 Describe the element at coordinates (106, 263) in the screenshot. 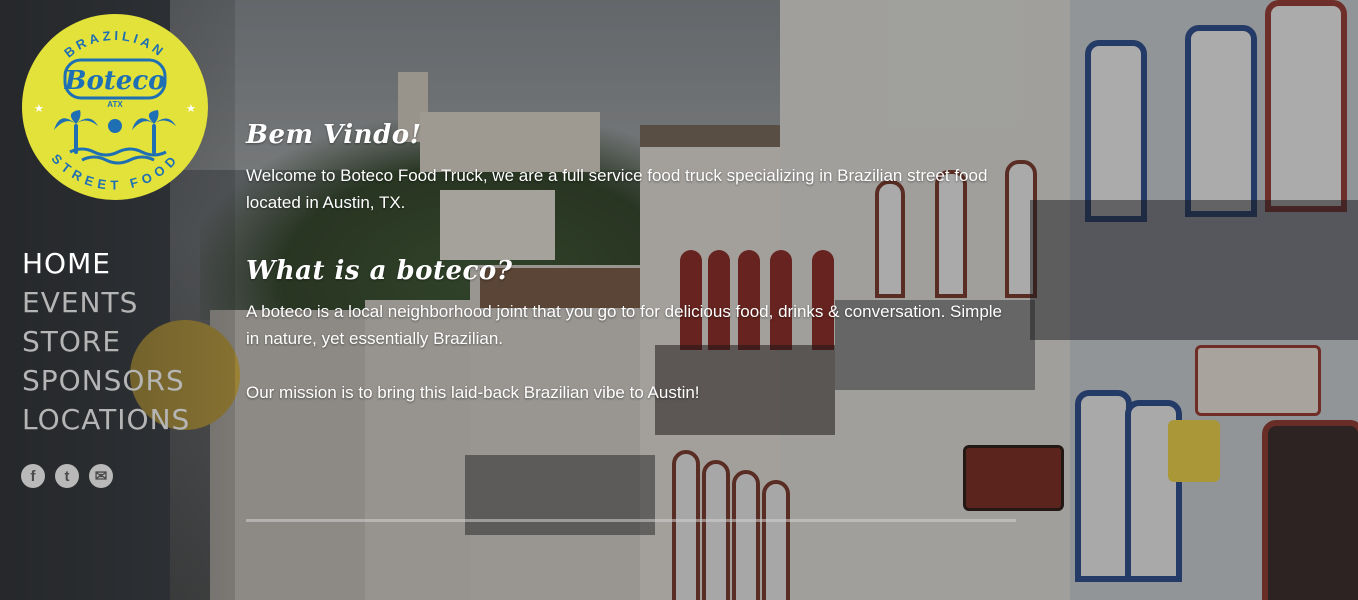

I see `nav-home: HOME` at that location.